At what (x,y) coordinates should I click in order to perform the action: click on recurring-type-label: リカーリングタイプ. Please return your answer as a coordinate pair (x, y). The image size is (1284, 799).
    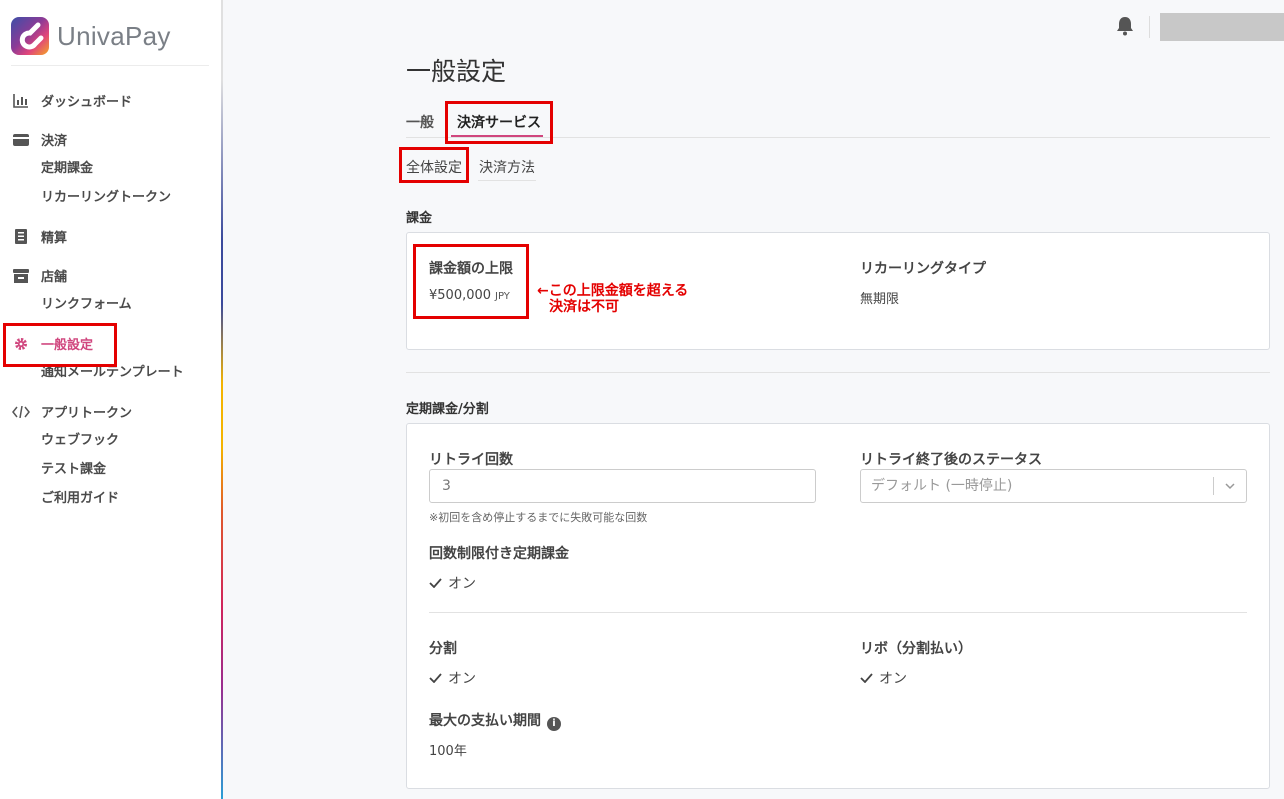
    Looking at the image, I should click on (923, 269).